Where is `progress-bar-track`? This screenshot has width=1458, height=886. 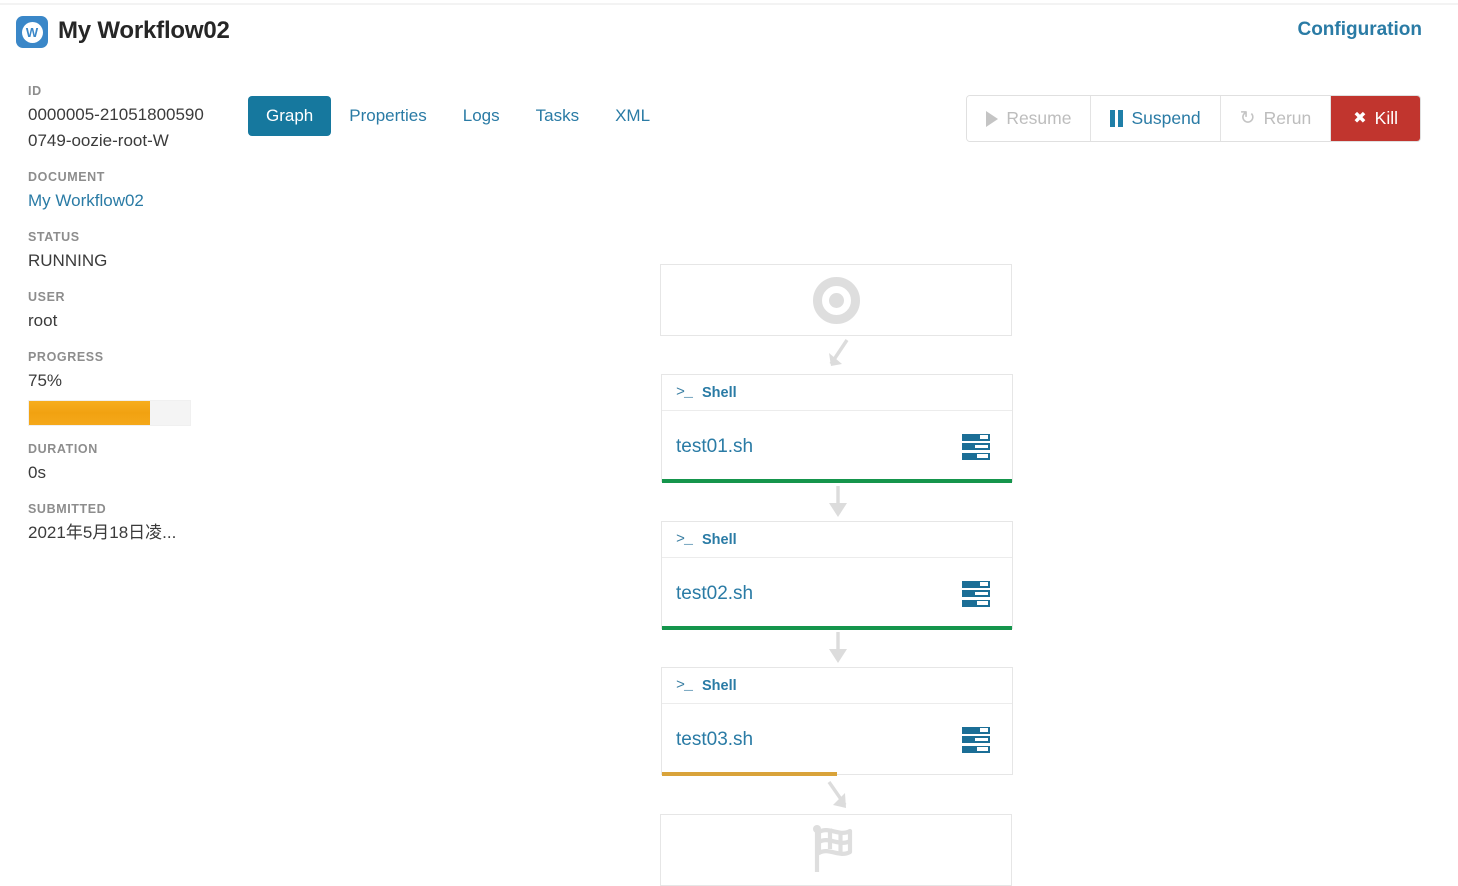
progress-bar-track is located at coordinates (109, 413).